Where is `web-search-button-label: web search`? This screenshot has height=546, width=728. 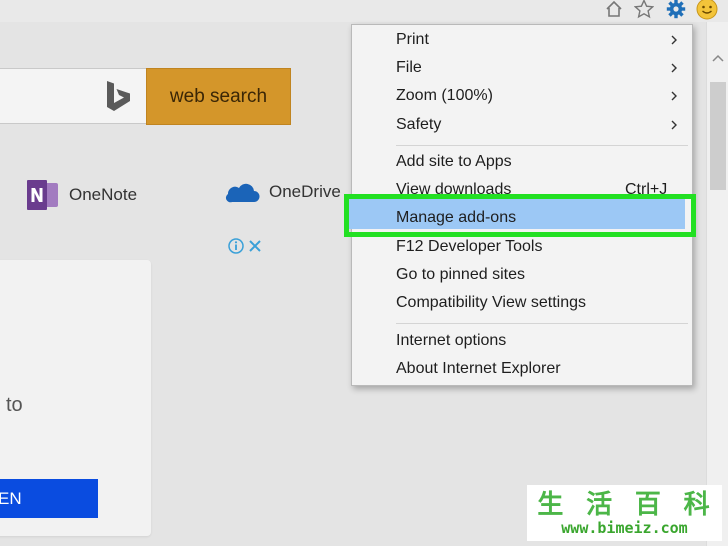 web-search-button-label: web search is located at coordinates (218, 96).